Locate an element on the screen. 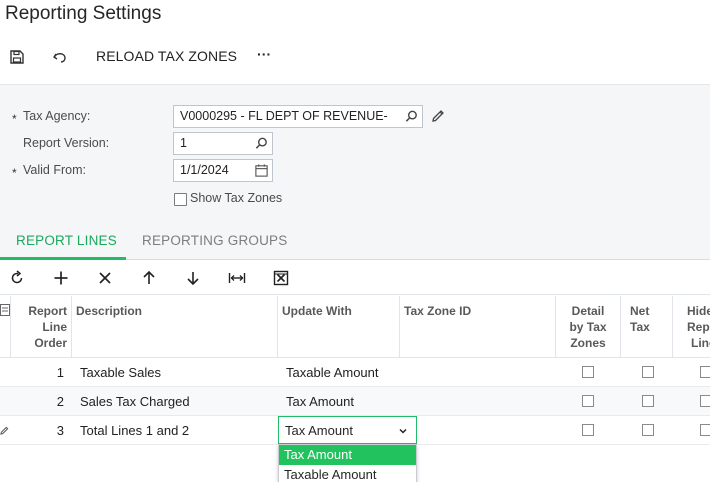 The image size is (710, 482). tax-agency-value: V0000295 - FL DEPT OF REVENUE- is located at coordinates (284, 116).